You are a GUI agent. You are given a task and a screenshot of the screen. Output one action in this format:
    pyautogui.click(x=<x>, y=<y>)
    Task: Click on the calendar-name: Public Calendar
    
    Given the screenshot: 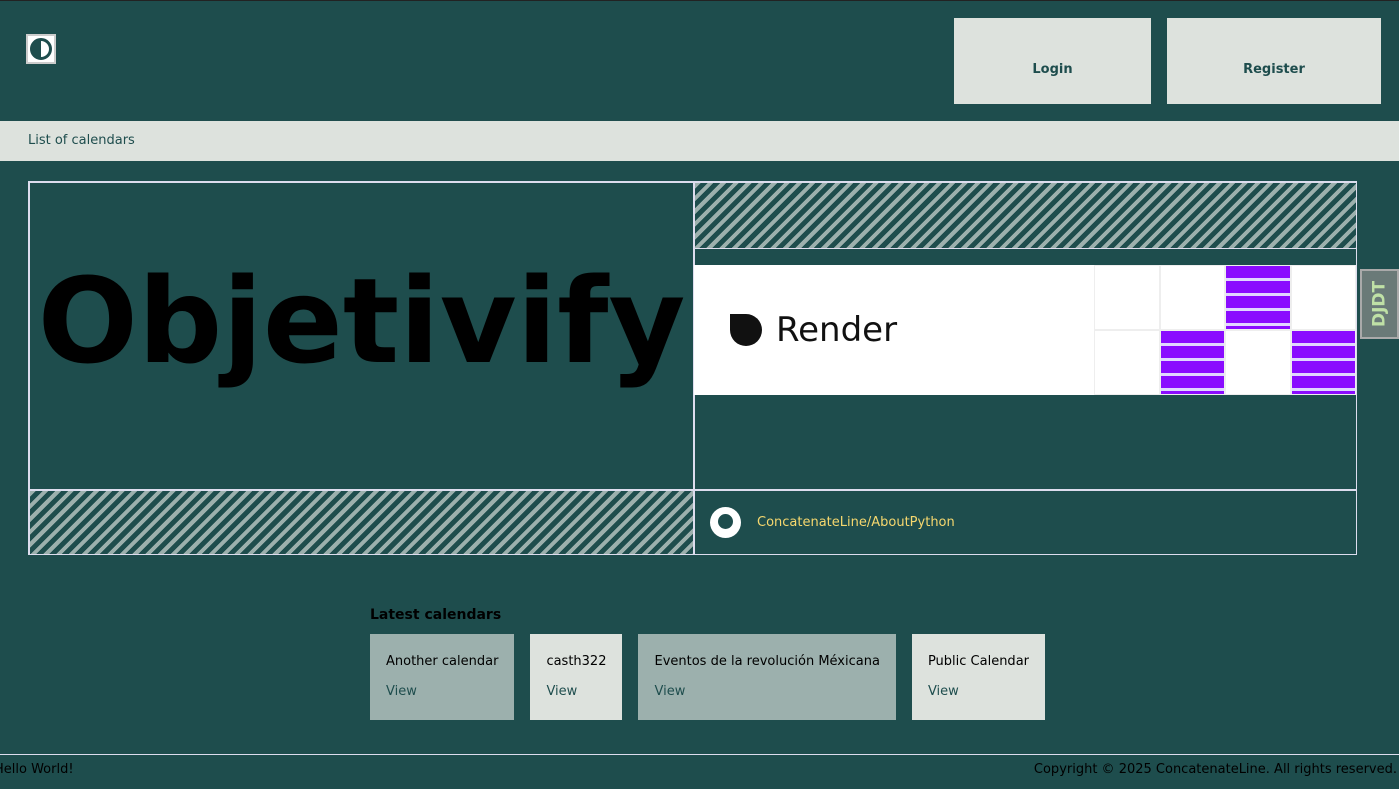 What is the action you would take?
    pyautogui.click(x=978, y=661)
    